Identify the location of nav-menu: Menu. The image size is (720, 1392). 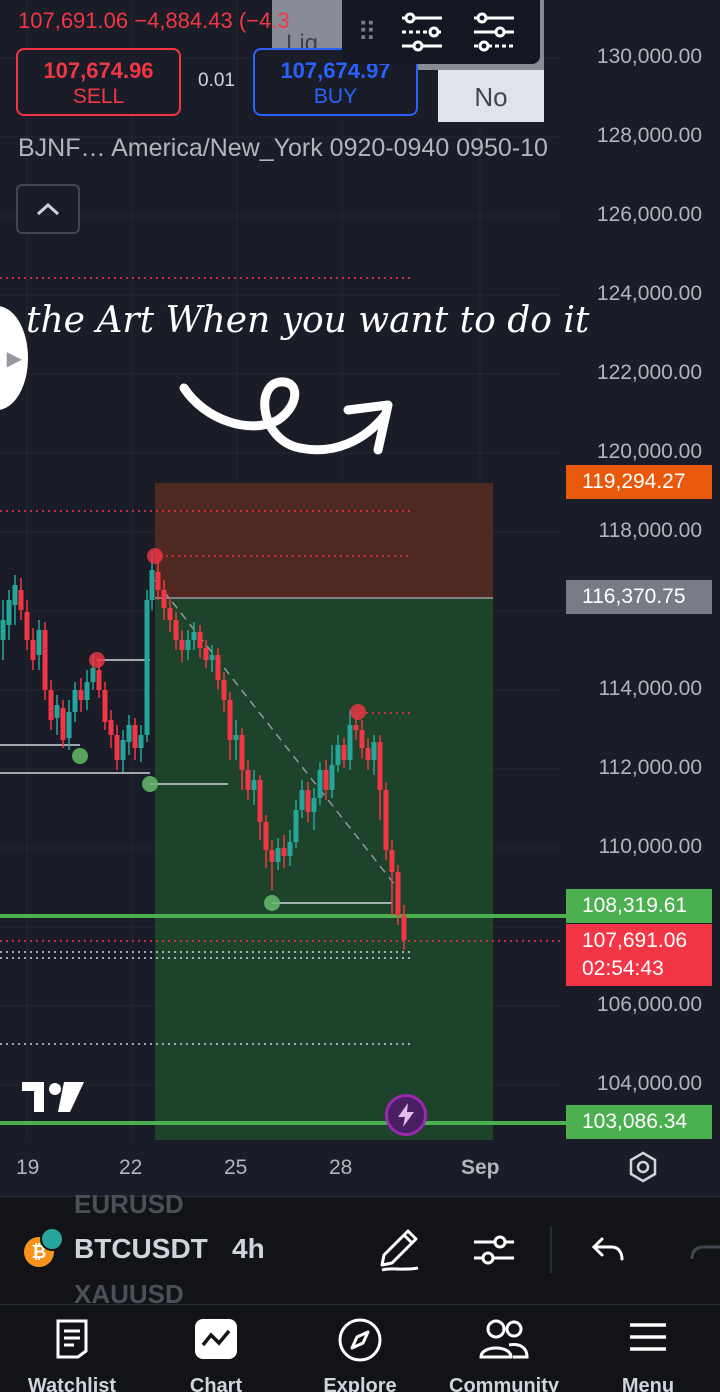
(648, 1348).